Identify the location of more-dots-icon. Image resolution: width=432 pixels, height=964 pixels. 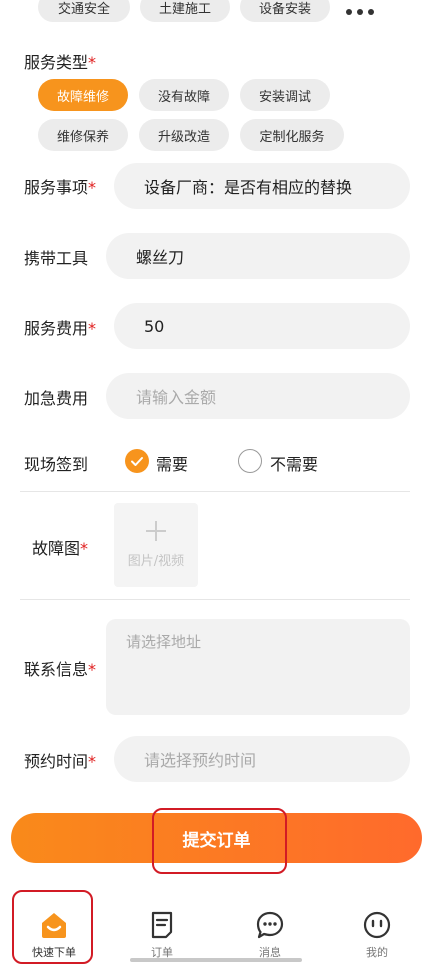
(360, 8).